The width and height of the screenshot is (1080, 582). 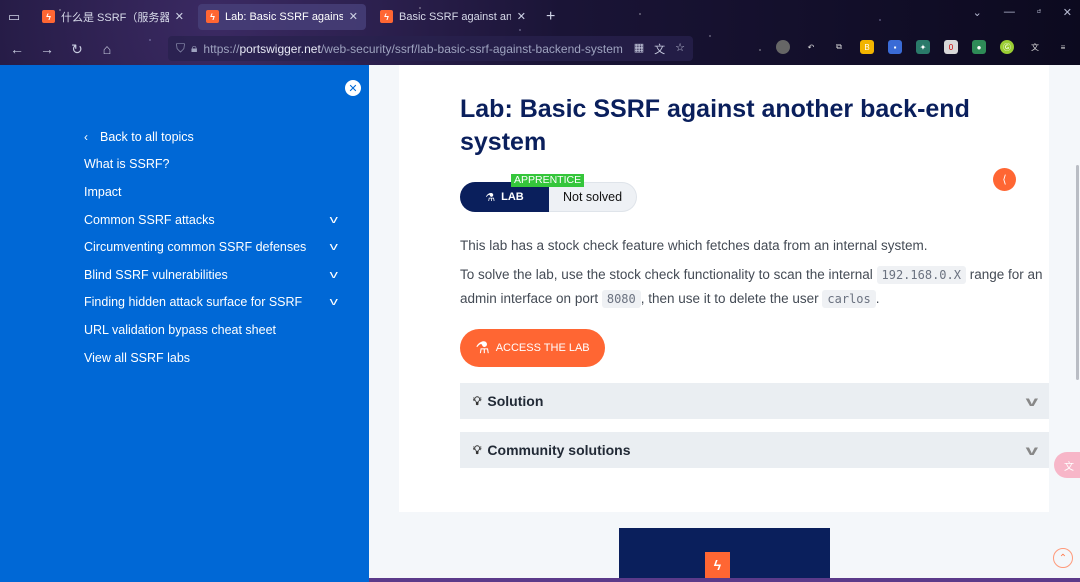 What do you see at coordinates (353, 88) in the screenshot?
I see `close-sidebar-icon: ✕` at bounding box center [353, 88].